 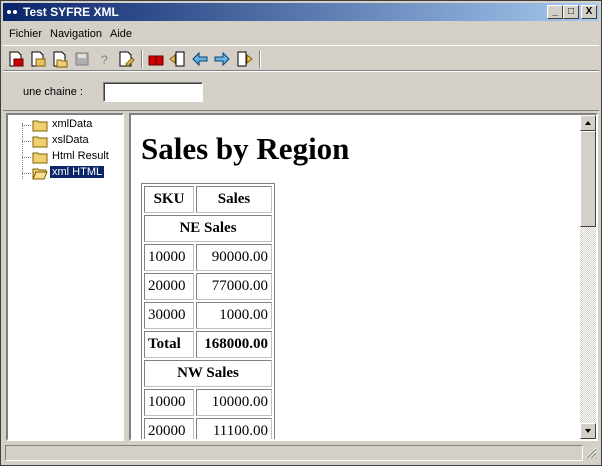 What do you see at coordinates (294, 453) in the screenshot?
I see `status-panel` at bounding box center [294, 453].